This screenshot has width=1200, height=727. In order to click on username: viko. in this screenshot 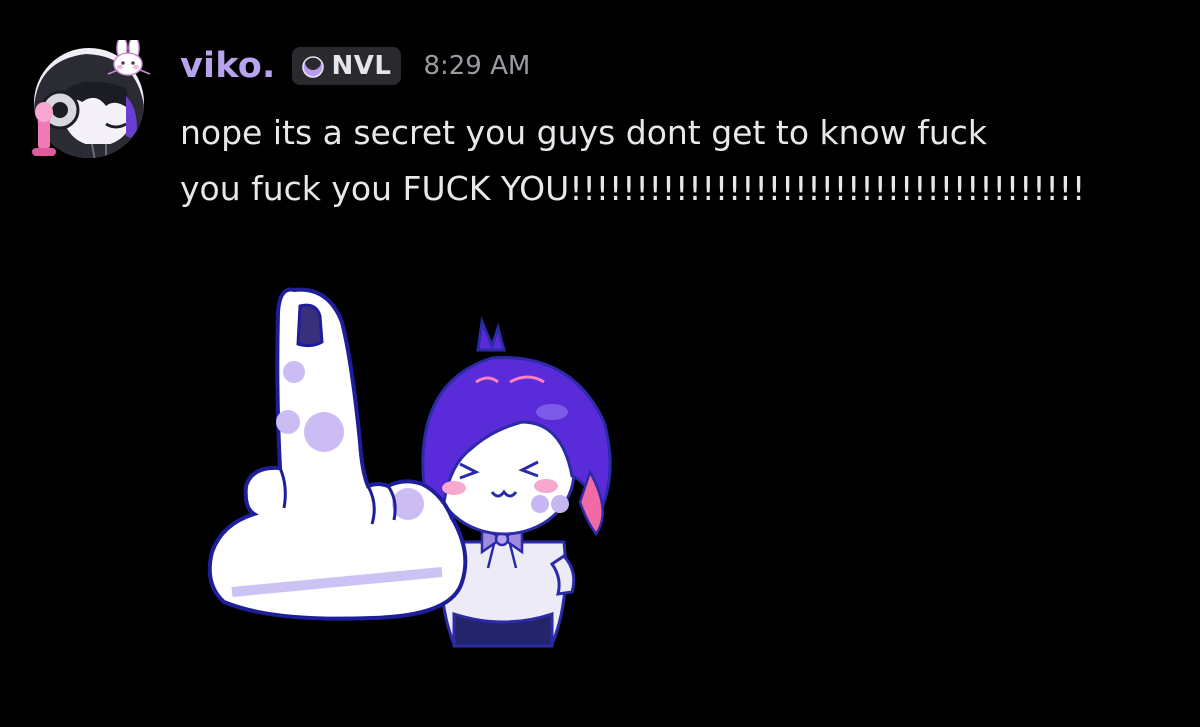, I will do `click(228, 66)`.